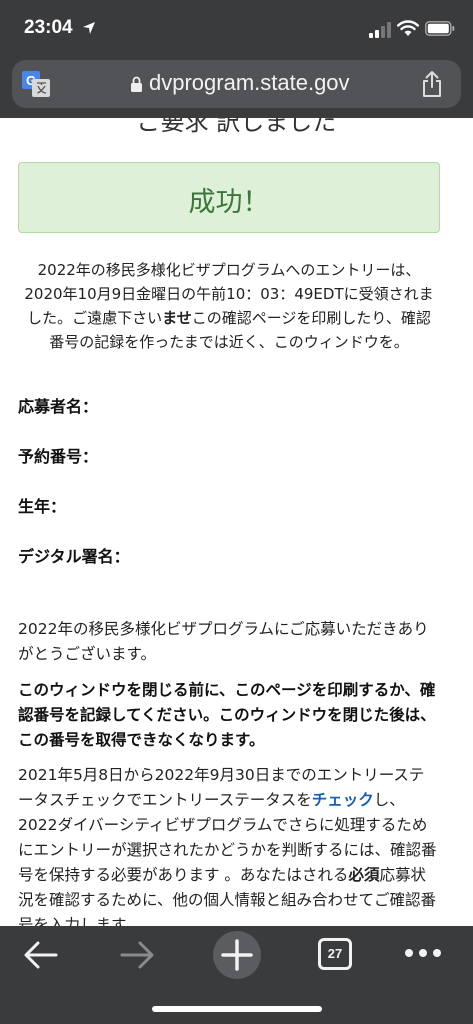 The width and height of the screenshot is (473, 1024). Describe the element at coordinates (42, 506) in the screenshot. I see `birth-year-label: 生年：` at that location.